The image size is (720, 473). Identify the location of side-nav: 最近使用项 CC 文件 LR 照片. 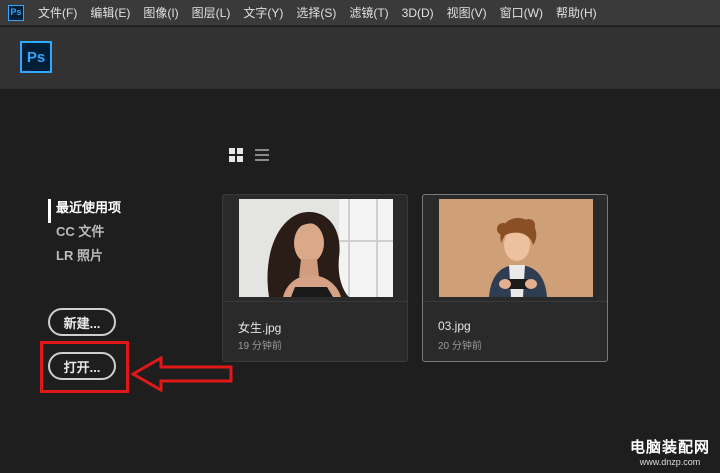
(84, 235).